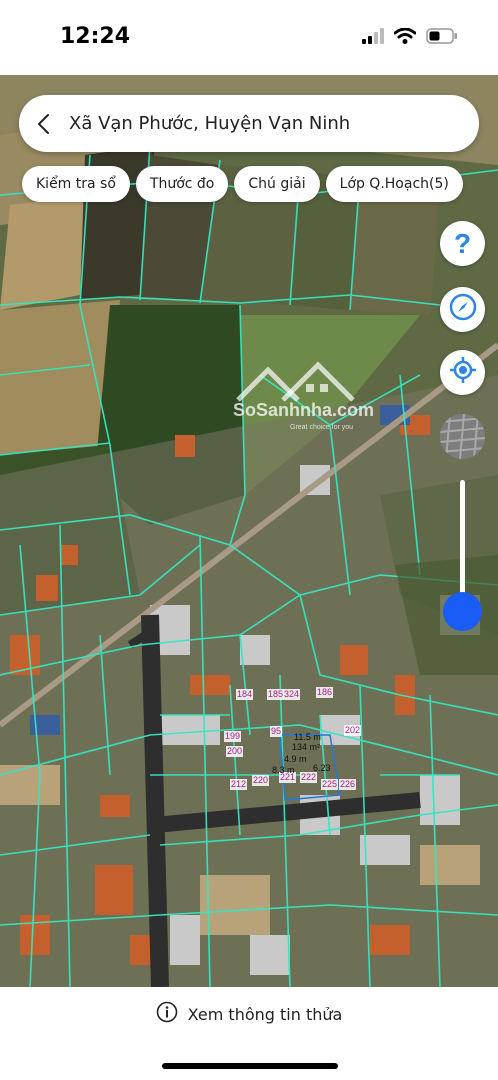 The width and height of the screenshot is (498, 1080). I want to click on back-arrow-icon, so click(44, 123).